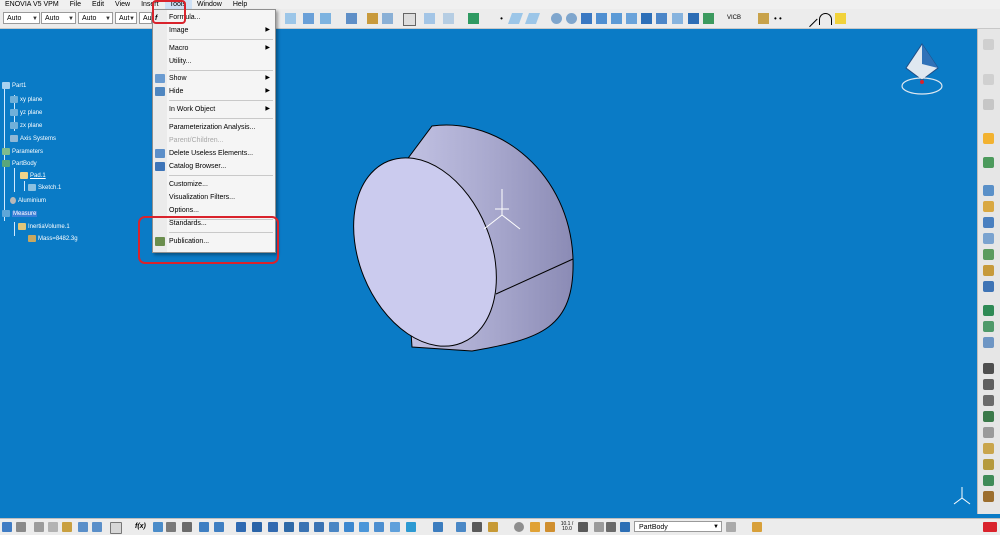 This screenshot has width=1000, height=535. What do you see at coordinates (204, 527) in the screenshot?
I see `view-icon` at bounding box center [204, 527].